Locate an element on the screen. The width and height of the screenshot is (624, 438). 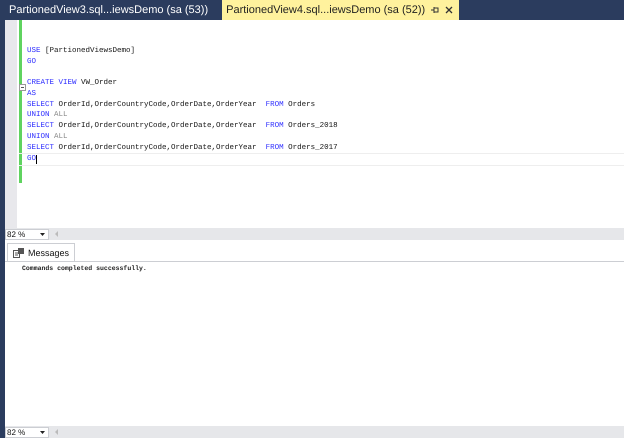
document-tab: PartionedView3.sql...iewsDemo (sa (53)) is located at coordinates (109, 10).